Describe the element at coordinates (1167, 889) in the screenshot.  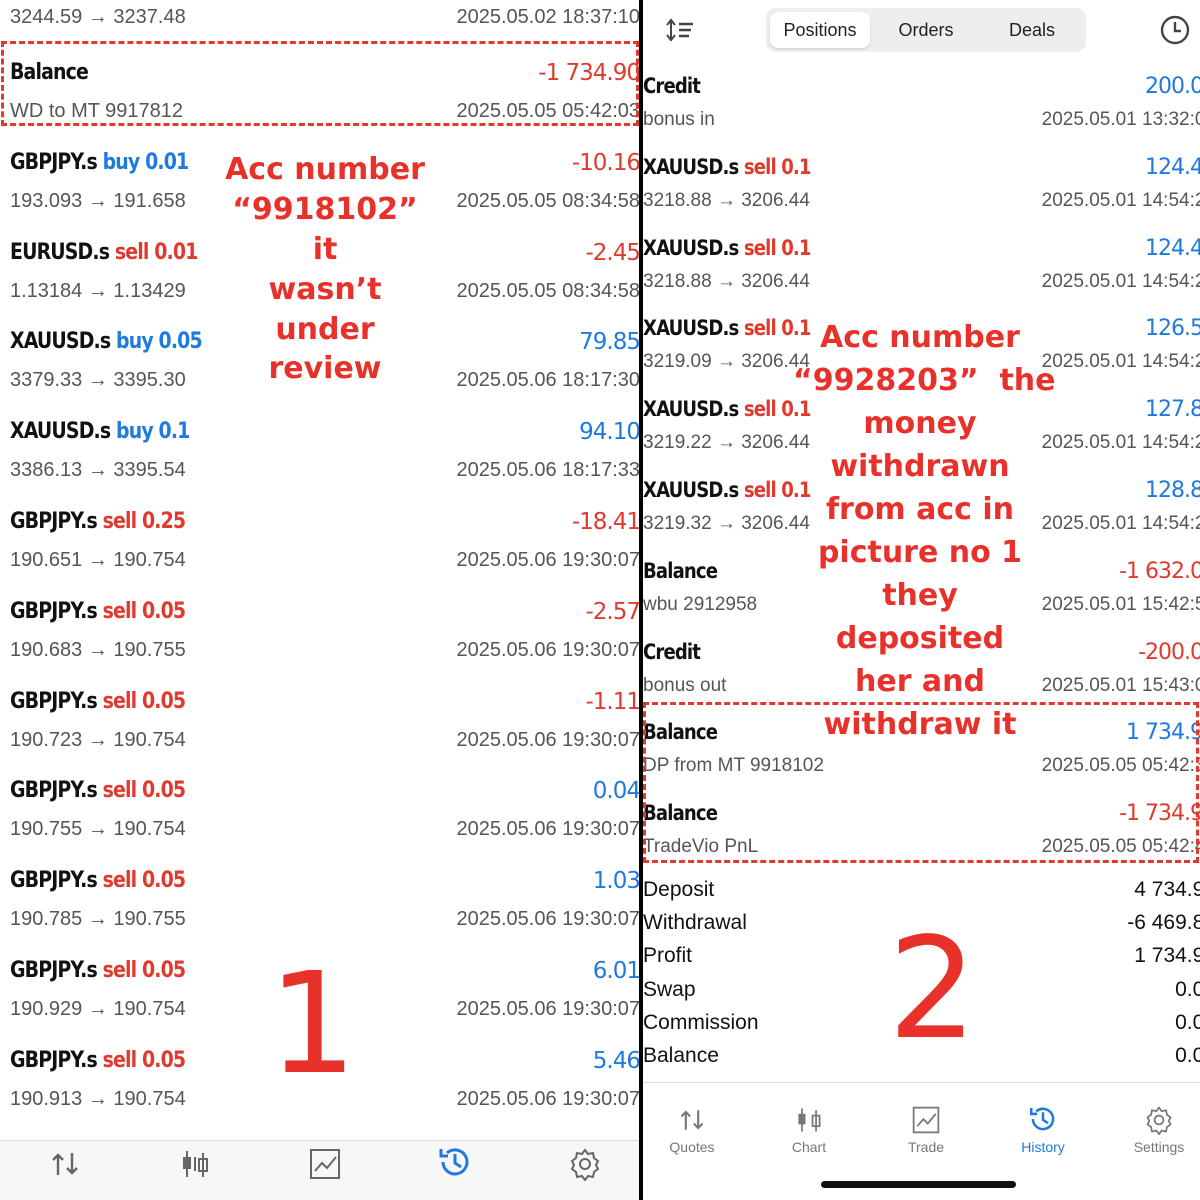
I see `summary-value: 4 734.90` at that location.